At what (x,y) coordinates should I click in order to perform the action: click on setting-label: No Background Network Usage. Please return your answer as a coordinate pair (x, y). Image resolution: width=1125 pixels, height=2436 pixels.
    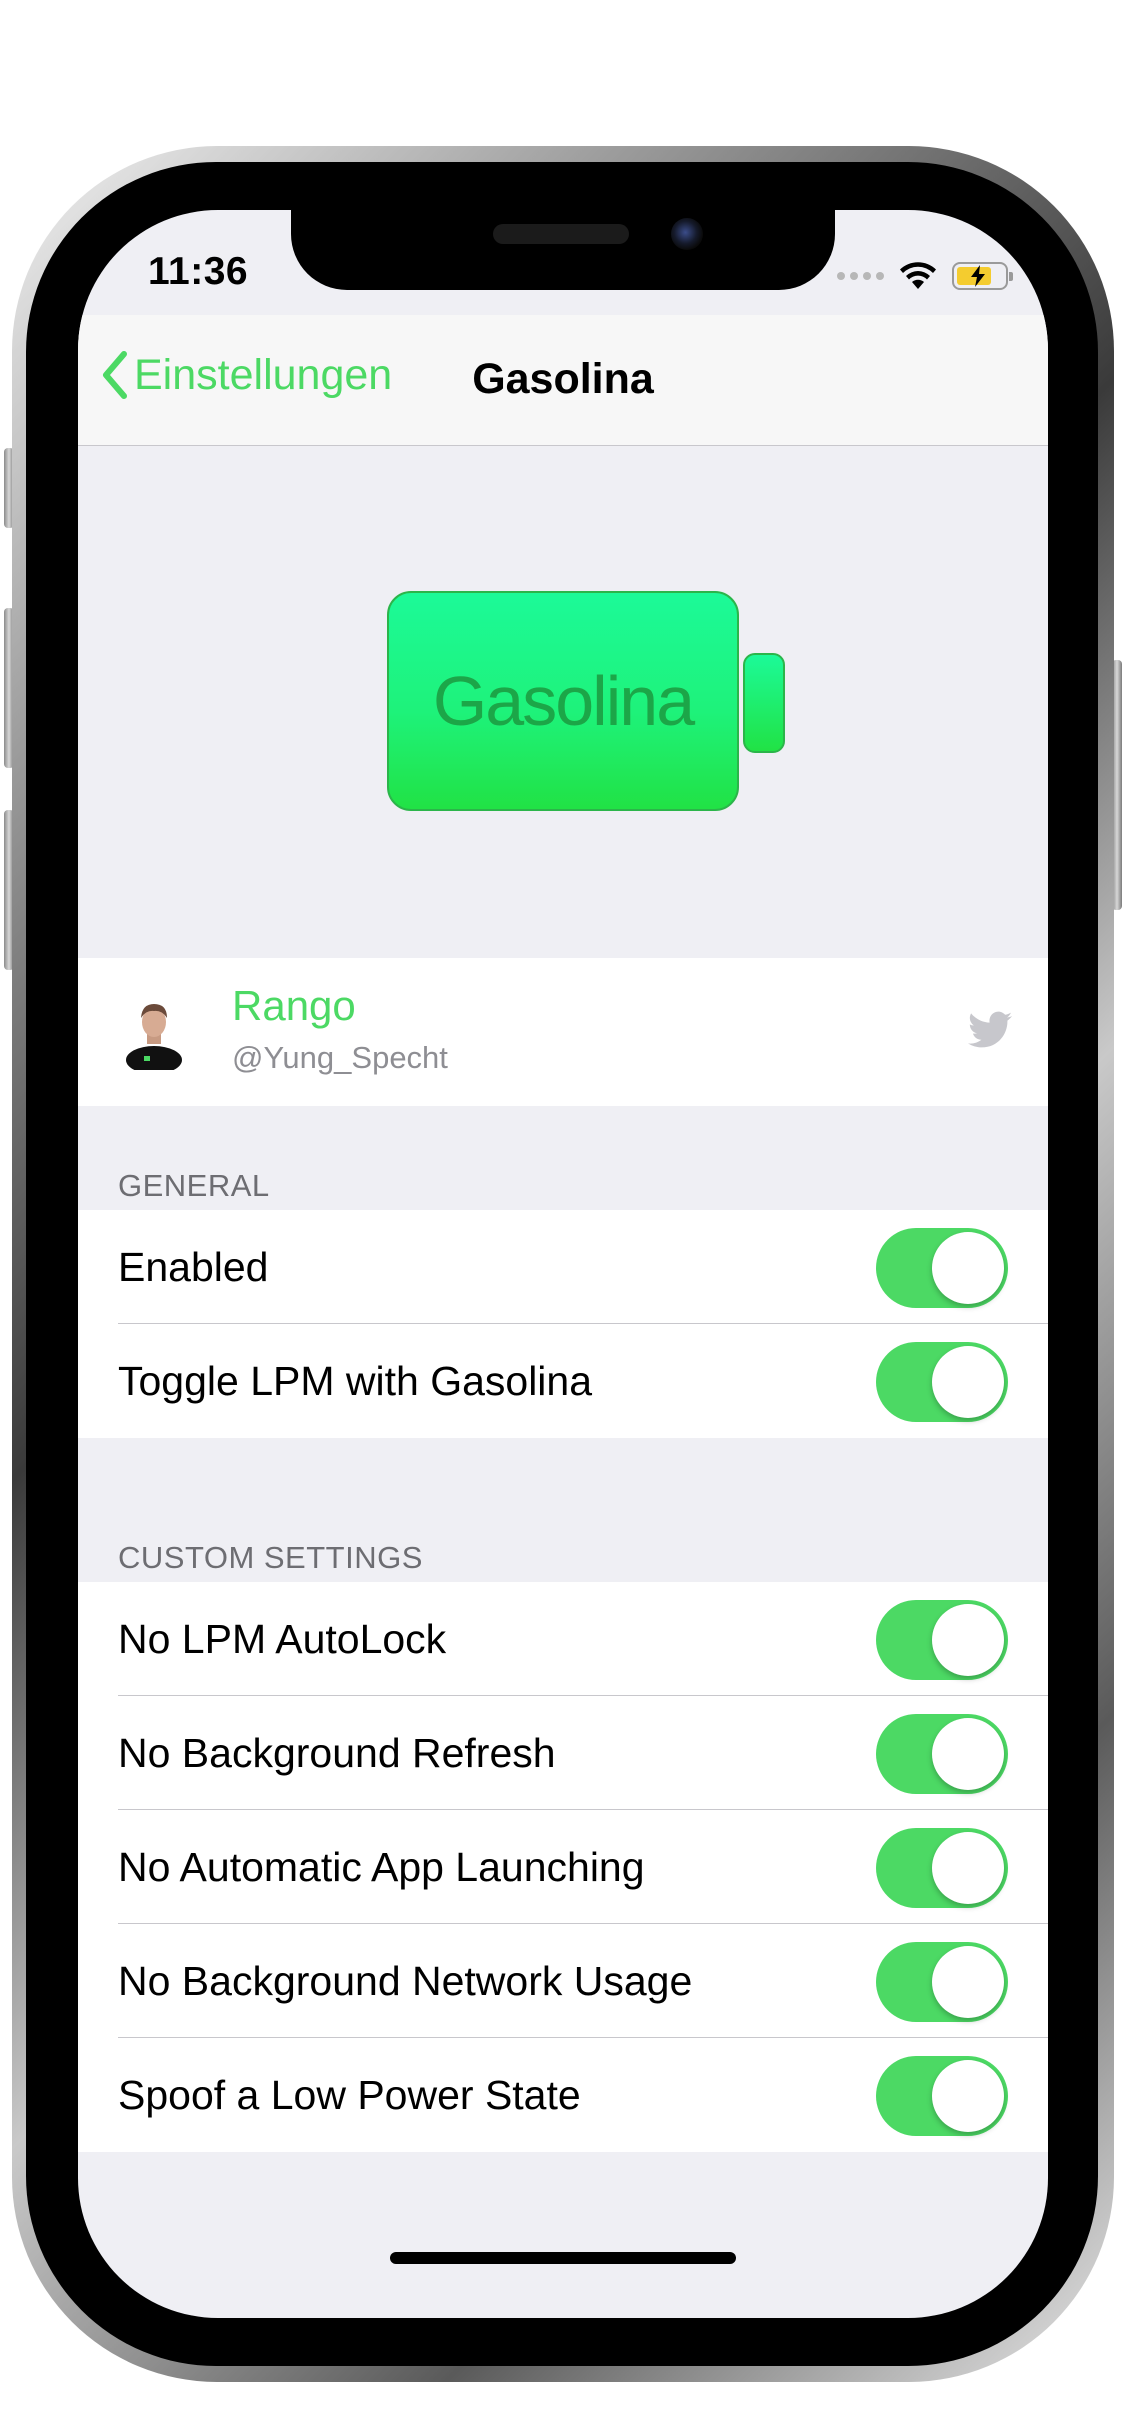
    Looking at the image, I should click on (405, 1981).